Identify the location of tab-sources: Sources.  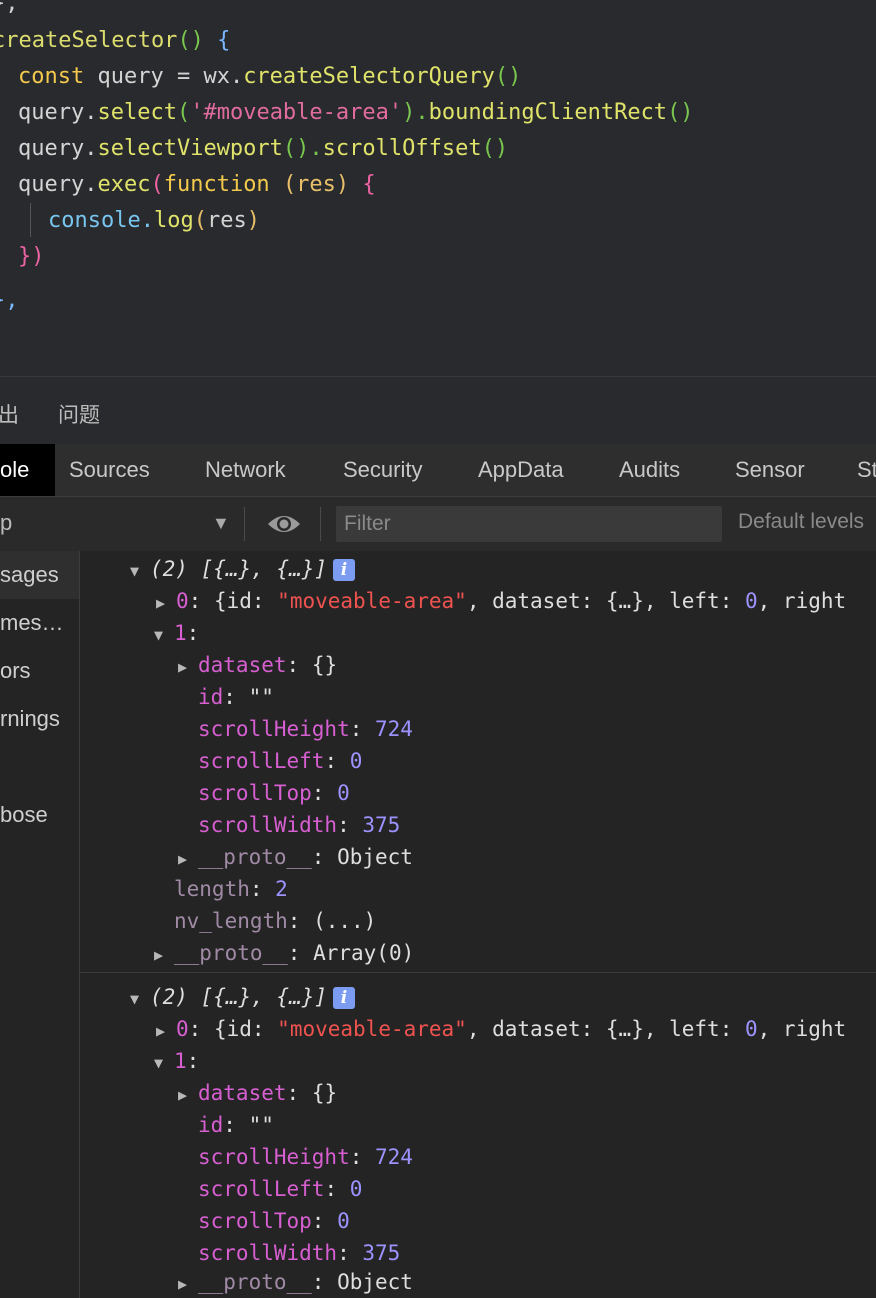
(109, 470).